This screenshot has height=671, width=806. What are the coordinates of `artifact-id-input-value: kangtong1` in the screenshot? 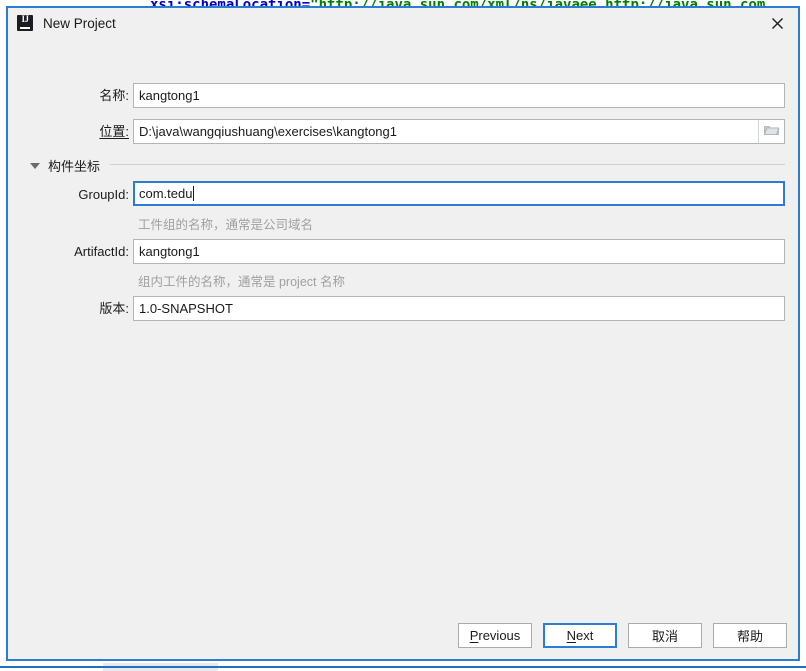 It's located at (169, 251).